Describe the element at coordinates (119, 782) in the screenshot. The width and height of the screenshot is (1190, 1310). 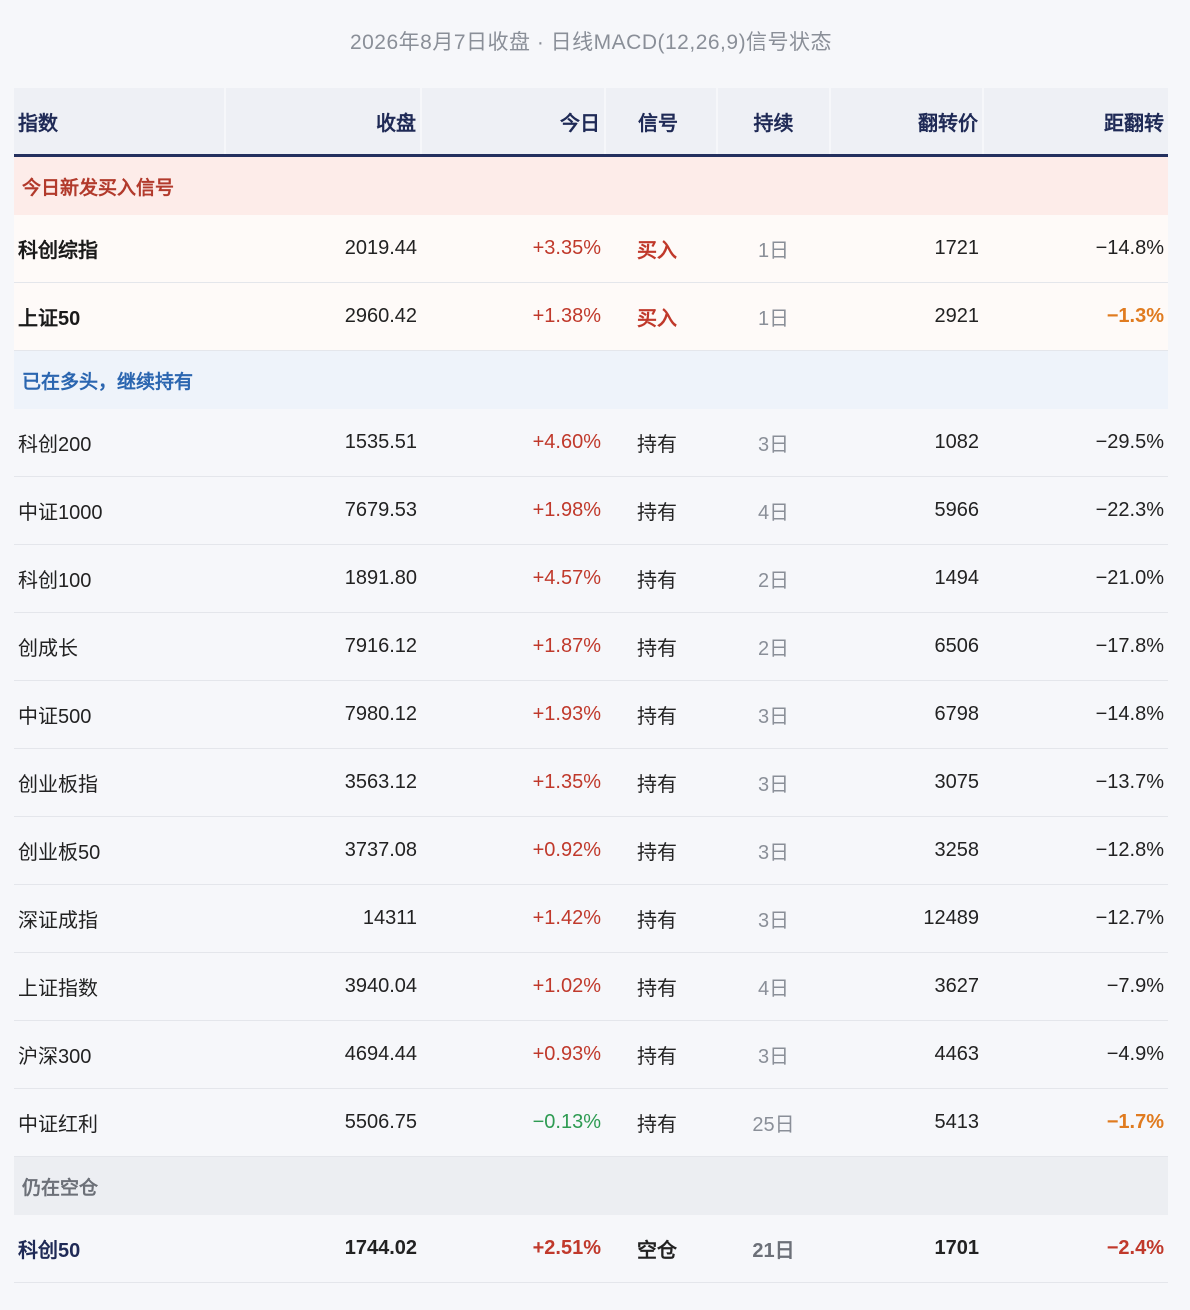
I see `cell-index-name: 创业板指` at that location.